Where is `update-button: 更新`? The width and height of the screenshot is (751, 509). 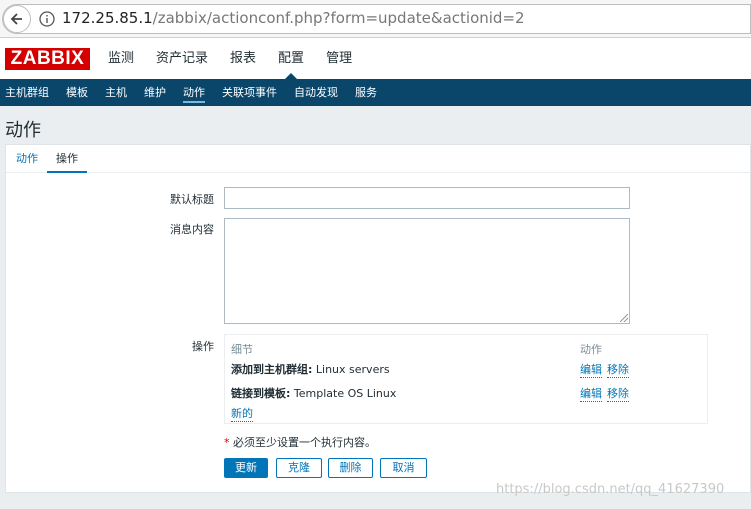
update-button: 更新 is located at coordinates (246, 468).